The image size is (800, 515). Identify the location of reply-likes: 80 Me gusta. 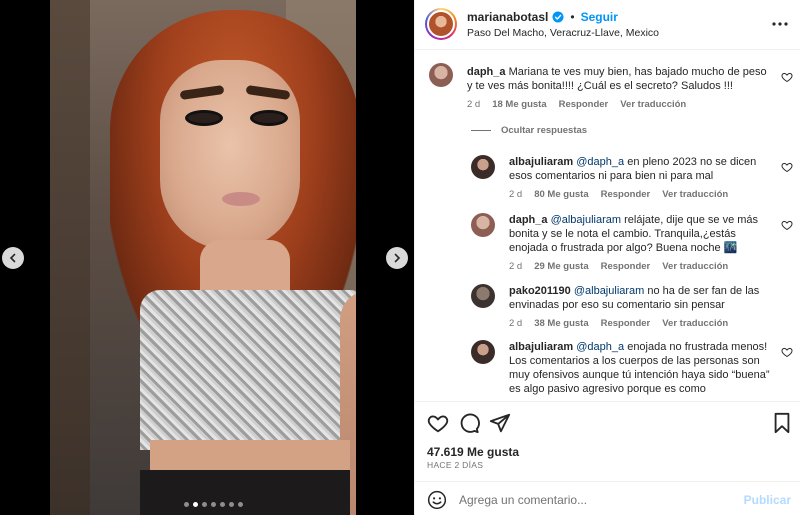
(561, 194).